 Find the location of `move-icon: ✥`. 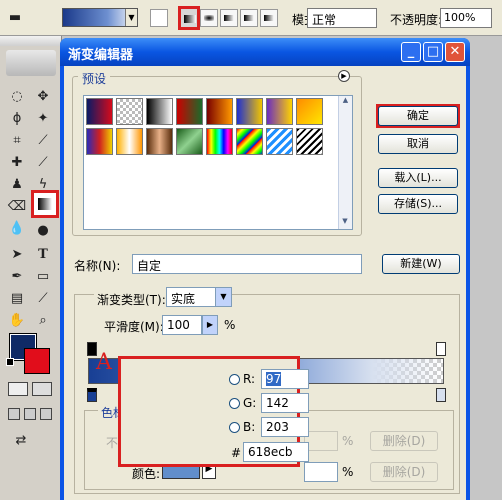

move-icon: ✥ is located at coordinates (43, 97).